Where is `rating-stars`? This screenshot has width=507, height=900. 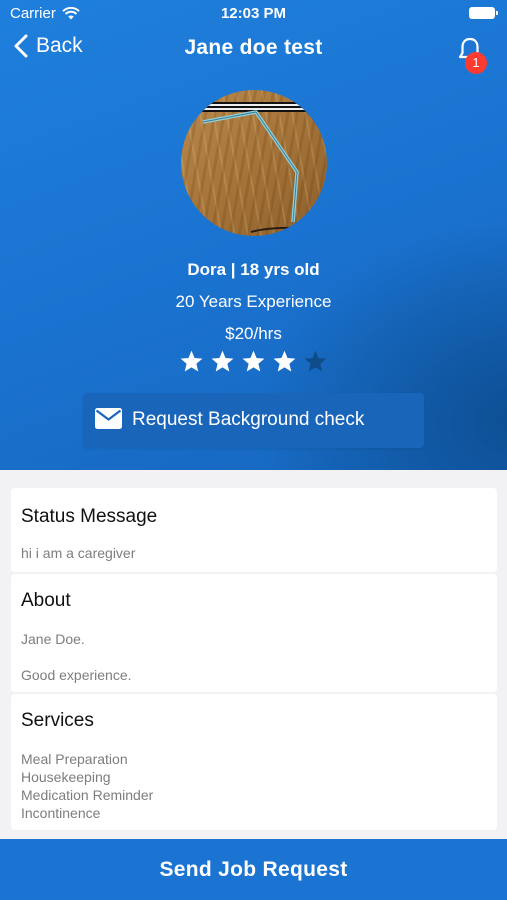 rating-stars is located at coordinates (253, 361).